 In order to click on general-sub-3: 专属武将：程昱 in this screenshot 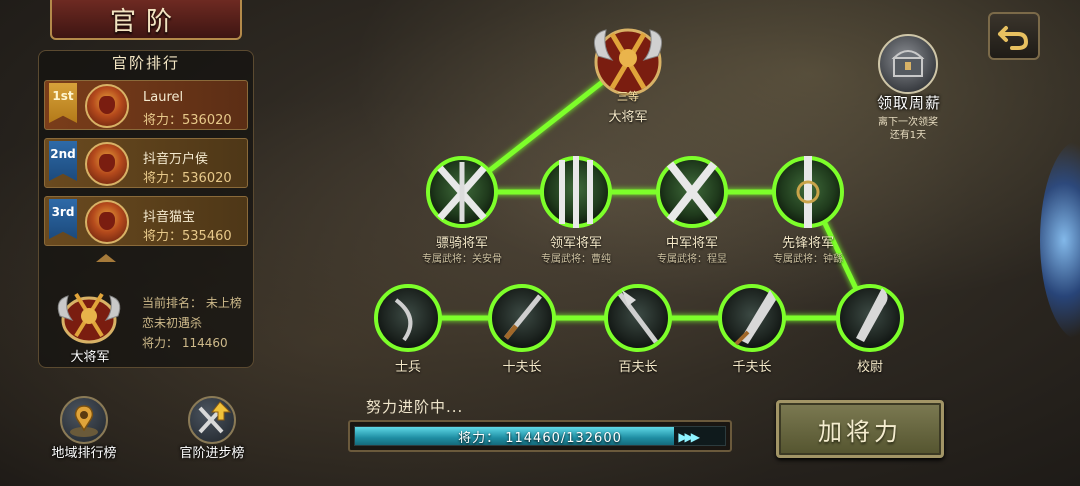, I will do `click(692, 259)`.